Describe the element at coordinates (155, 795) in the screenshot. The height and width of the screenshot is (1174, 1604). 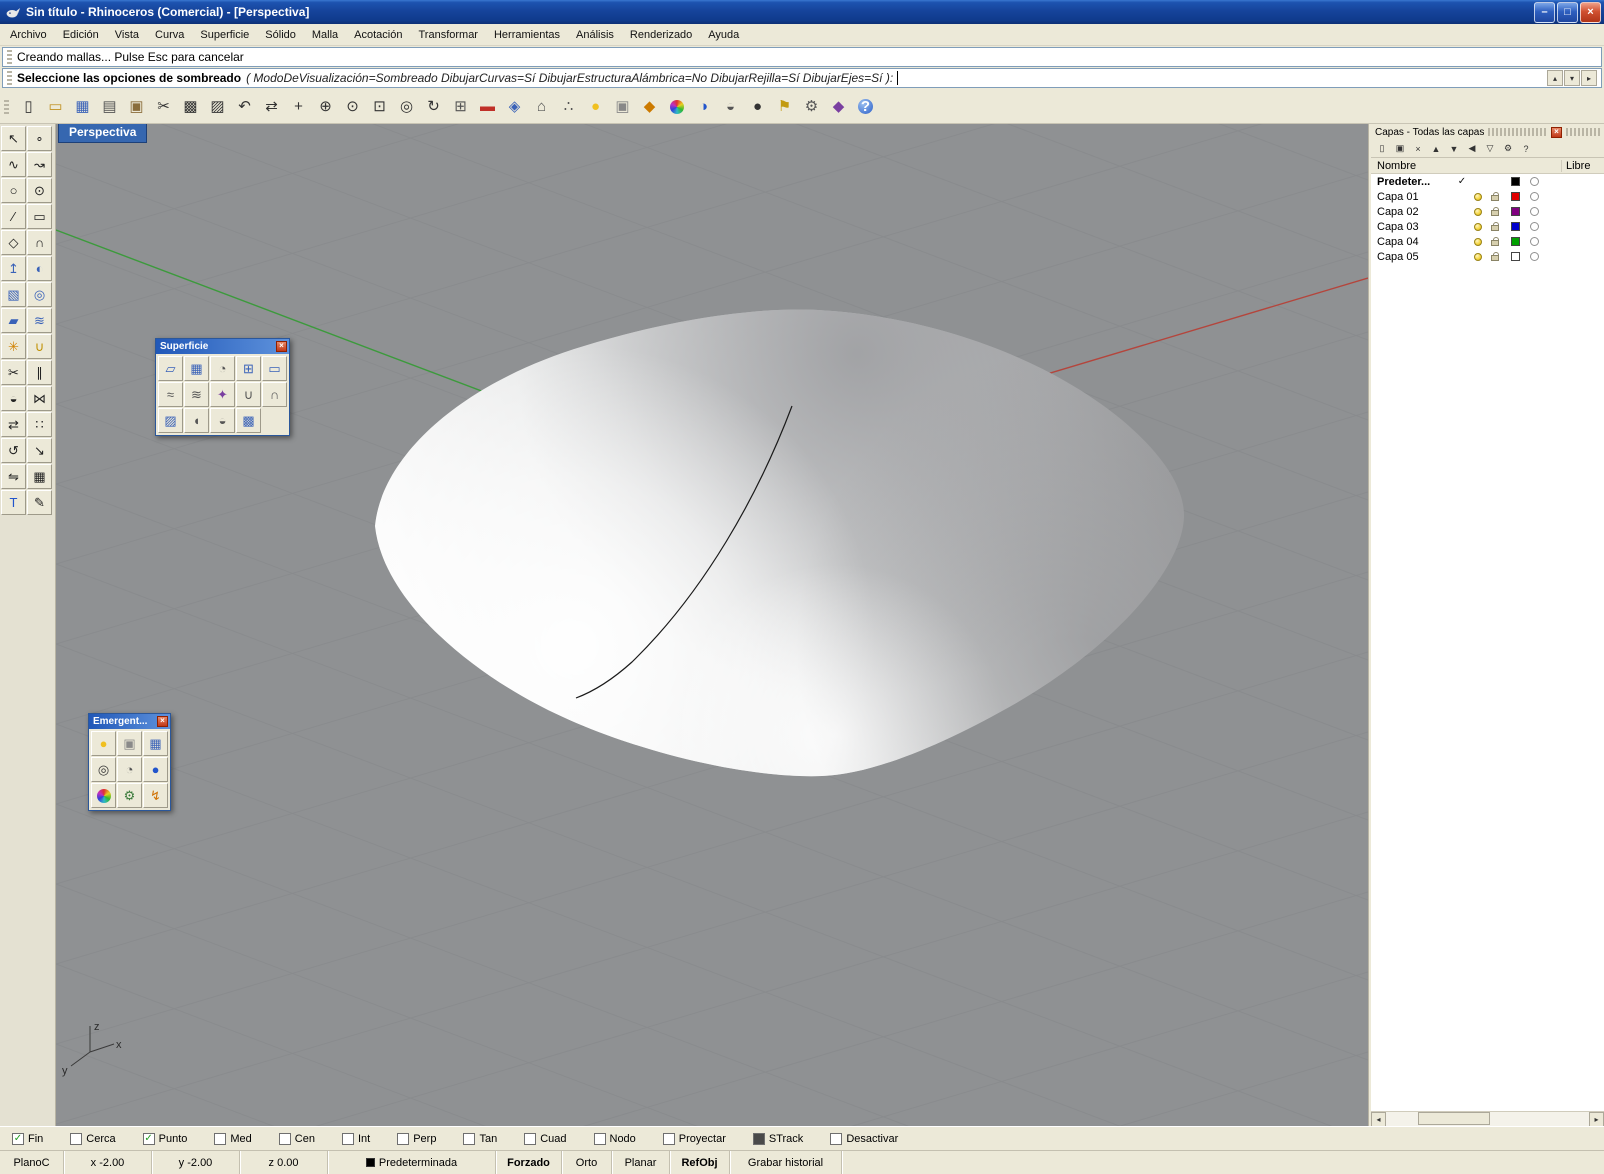
I see `flash-icon: ↯` at that location.